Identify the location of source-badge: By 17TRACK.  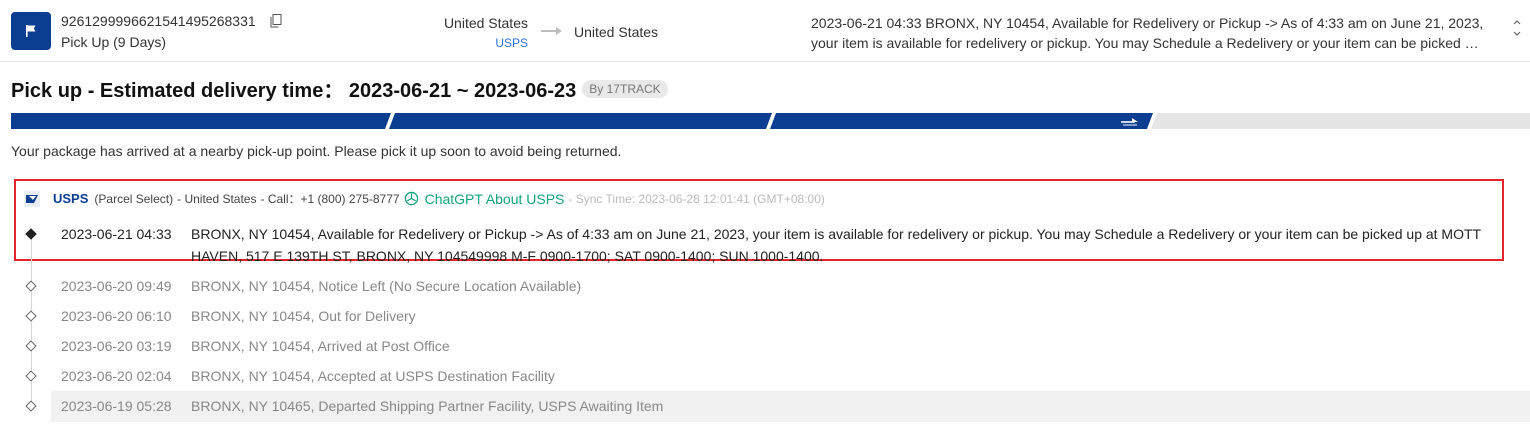
(625, 88).